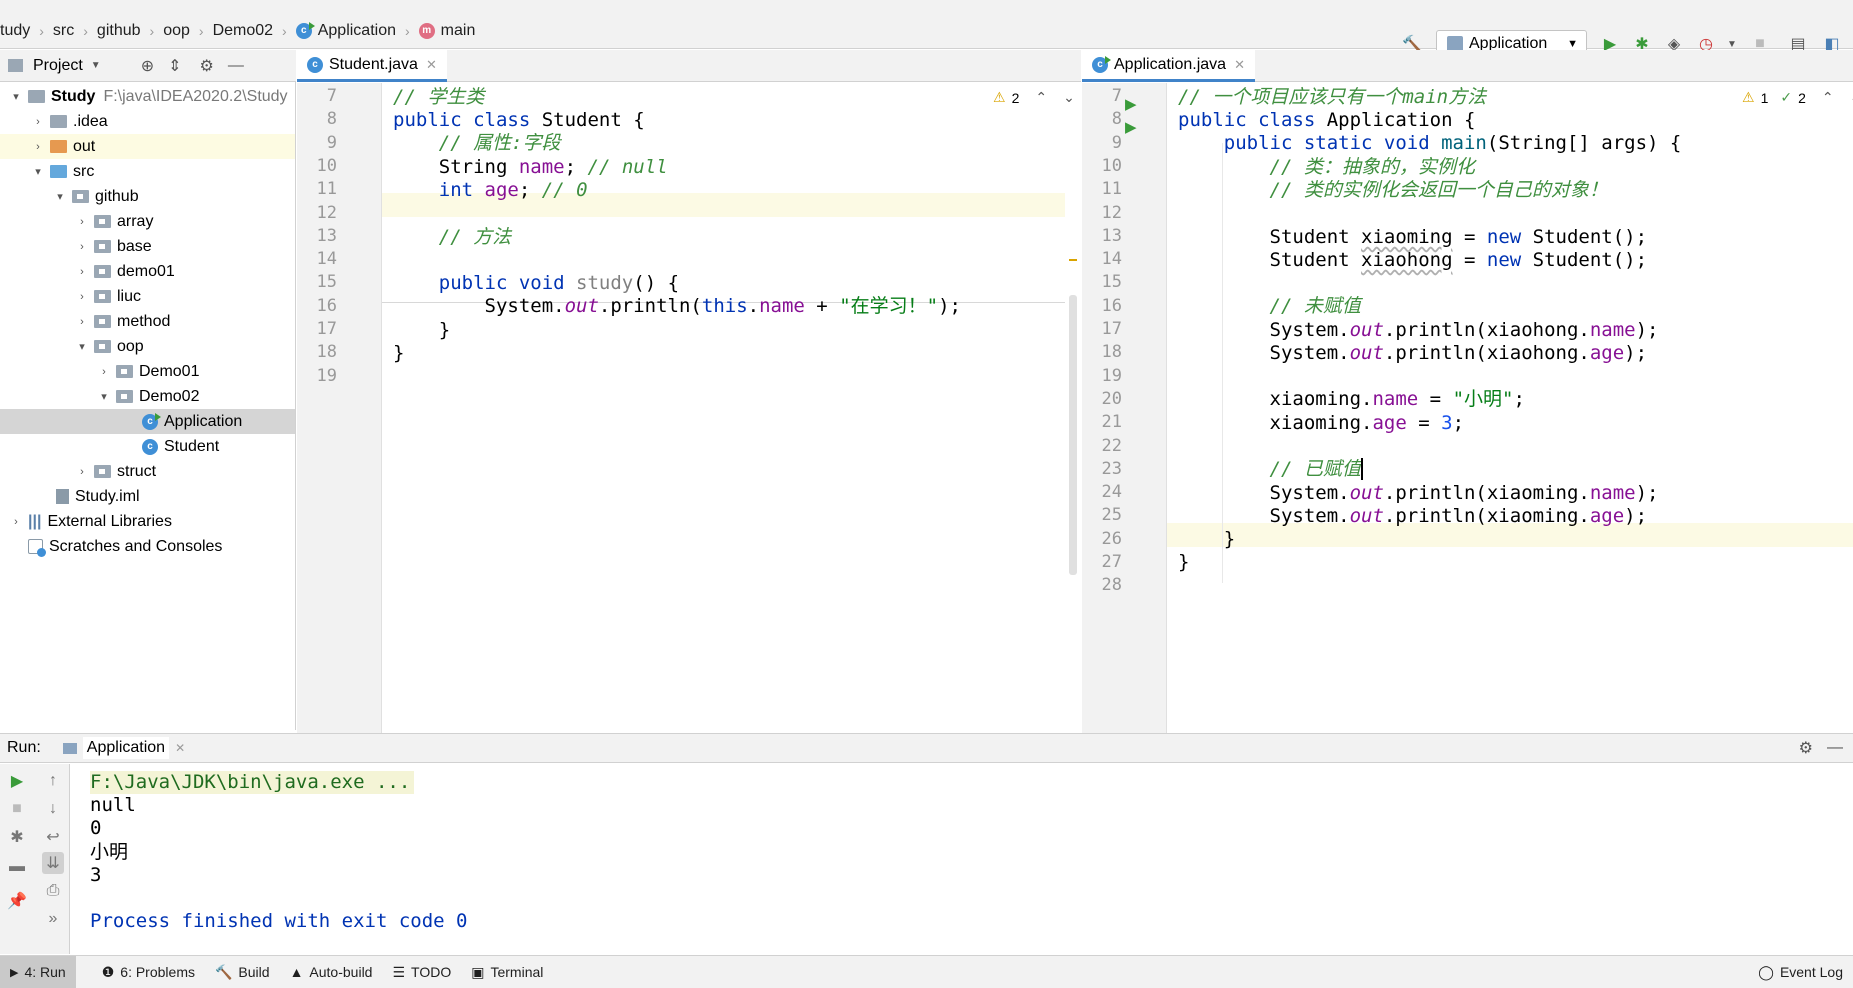 The image size is (1853, 988). Describe the element at coordinates (331, 96) in the screenshot. I see `line-number: 7` at that location.